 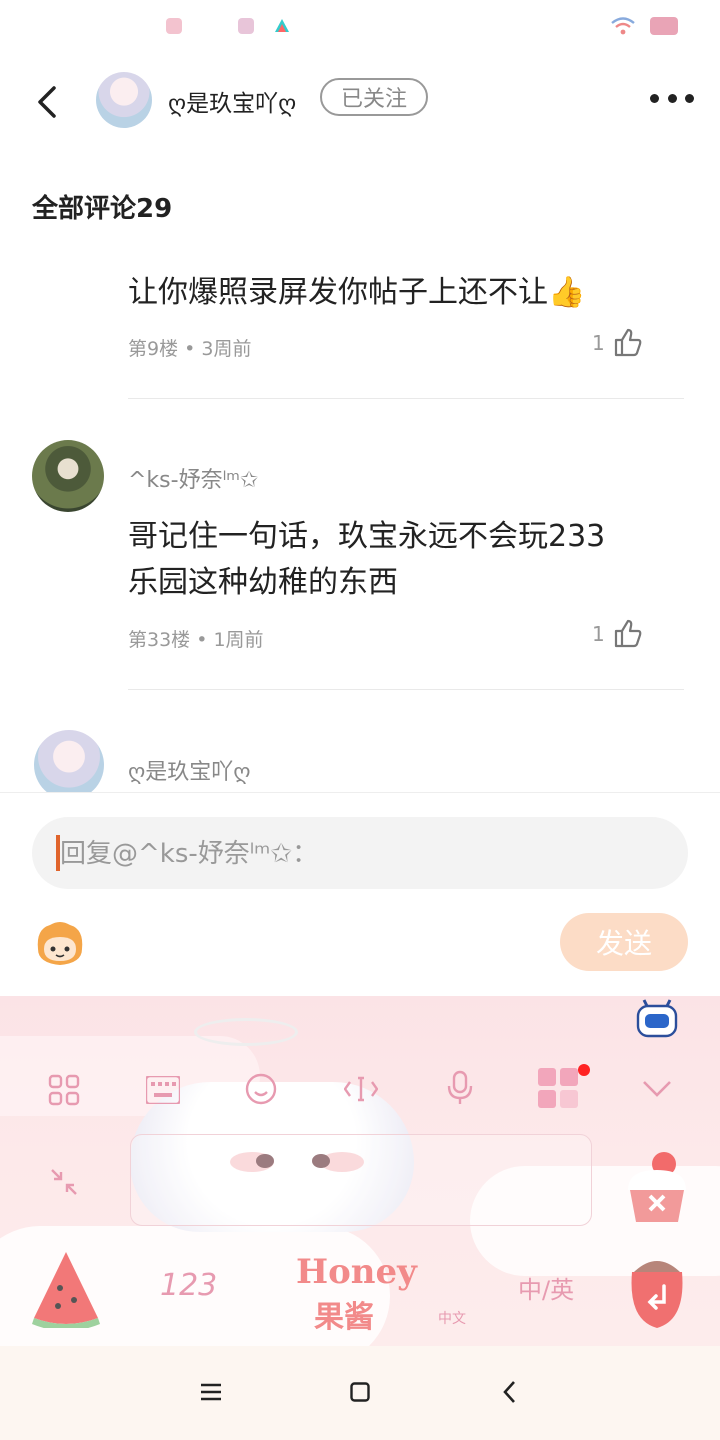 What do you see at coordinates (374, 97) in the screenshot?
I see `follow-button: 已关注` at bounding box center [374, 97].